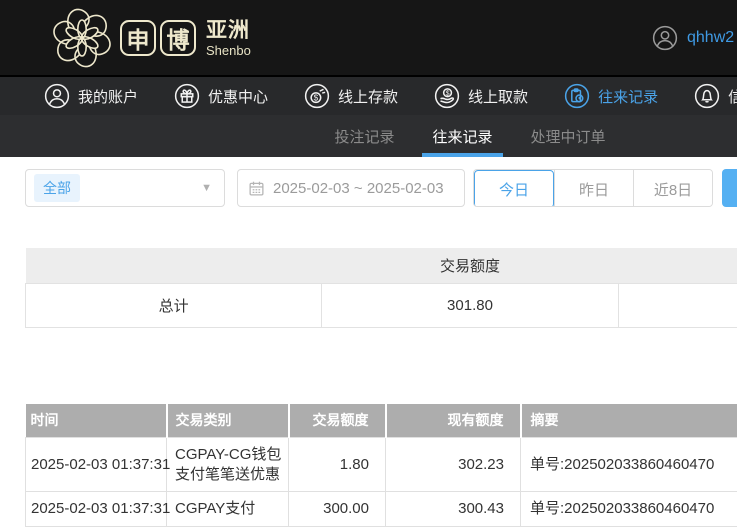 This screenshot has height=529, width=737. Describe the element at coordinates (227, 509) in the screenshot. I see `cell-type: CGPAY支付` at that location.